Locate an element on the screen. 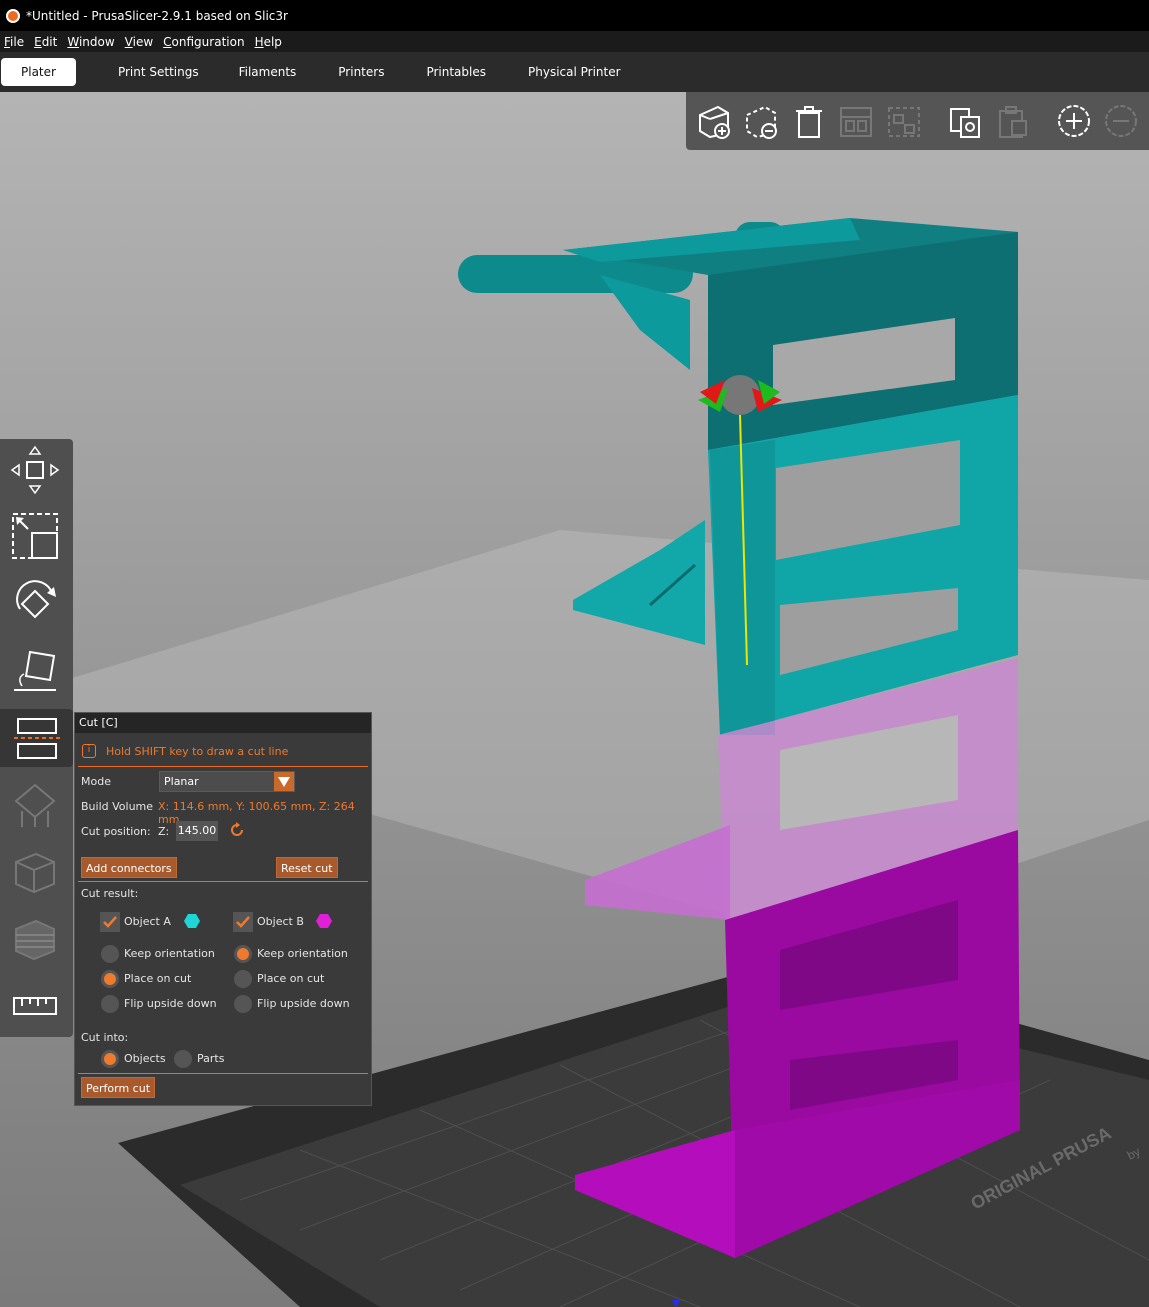 Image resolution: width=1149 pixels, height=1307 pixels. object-b-color-icon is located at coordinates (324, 922).